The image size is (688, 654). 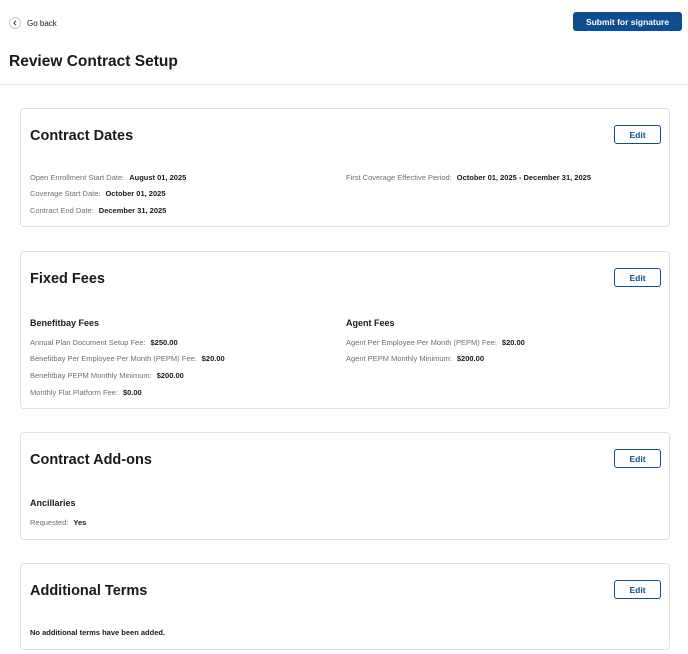 I want to click on field-label: Monthly Flat Platform Fee:, so click(x=74, y=392).